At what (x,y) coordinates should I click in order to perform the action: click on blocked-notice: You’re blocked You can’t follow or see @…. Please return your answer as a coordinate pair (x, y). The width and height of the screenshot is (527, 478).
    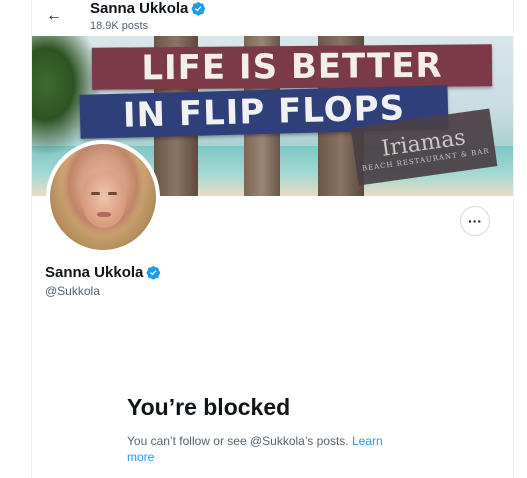
    Looking at the image, I should click on (262, 429).